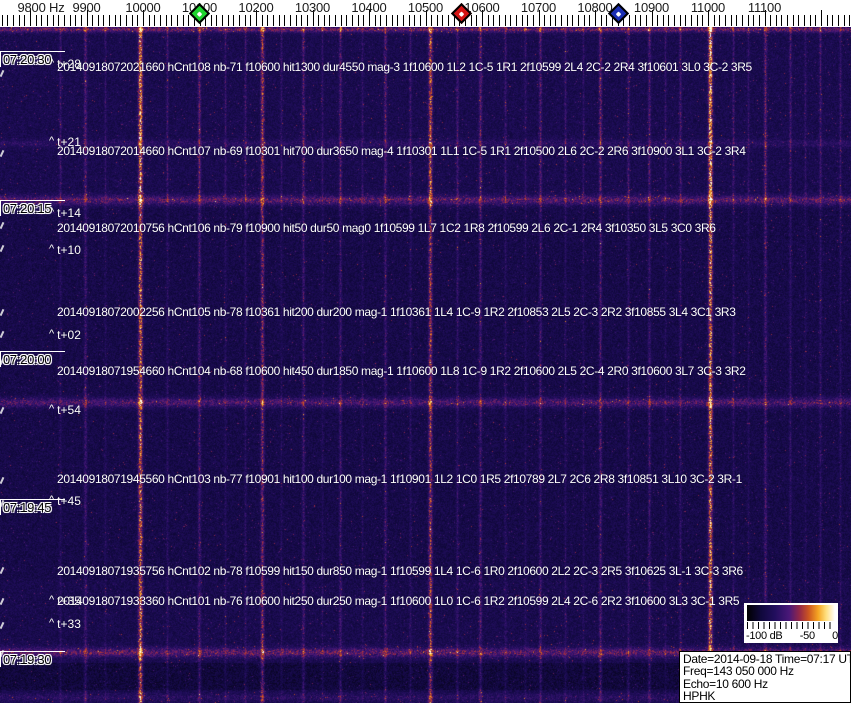  What do you see at coordinates (835, 636) in the screenshot?
I see `legend-max-label: 0` at bounding box center [835, 636].